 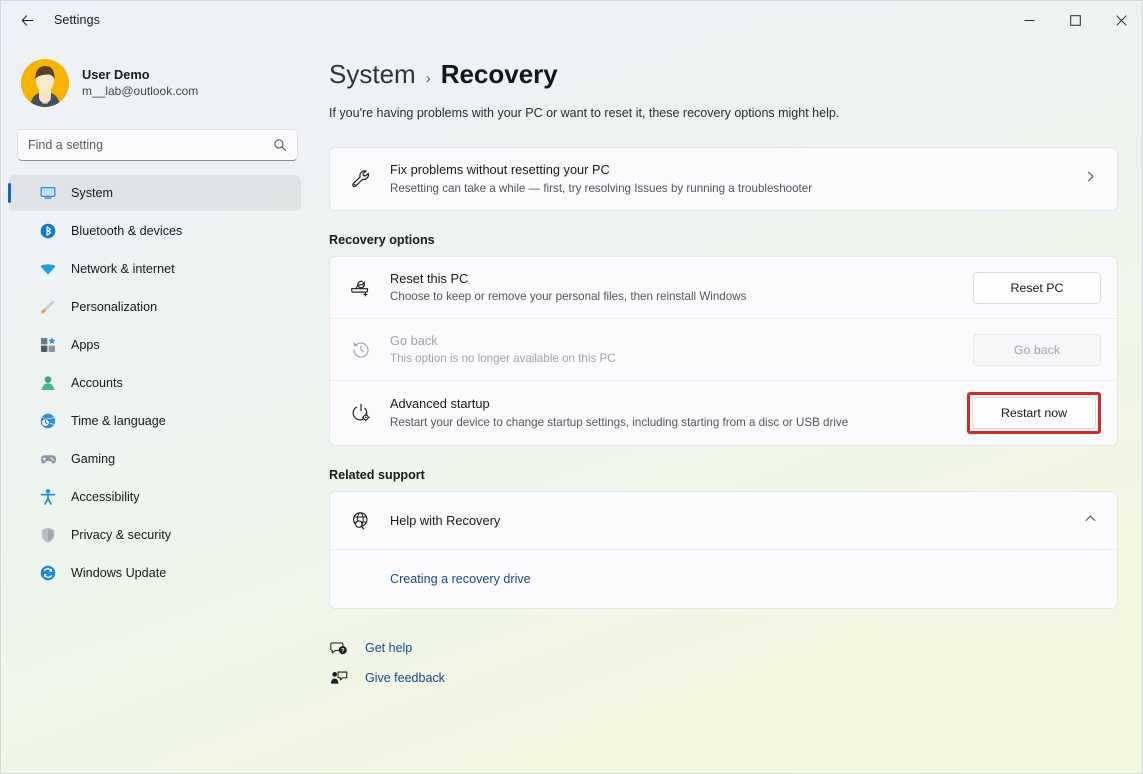 I want to click on shield-icon, so click(x=48, y=535).